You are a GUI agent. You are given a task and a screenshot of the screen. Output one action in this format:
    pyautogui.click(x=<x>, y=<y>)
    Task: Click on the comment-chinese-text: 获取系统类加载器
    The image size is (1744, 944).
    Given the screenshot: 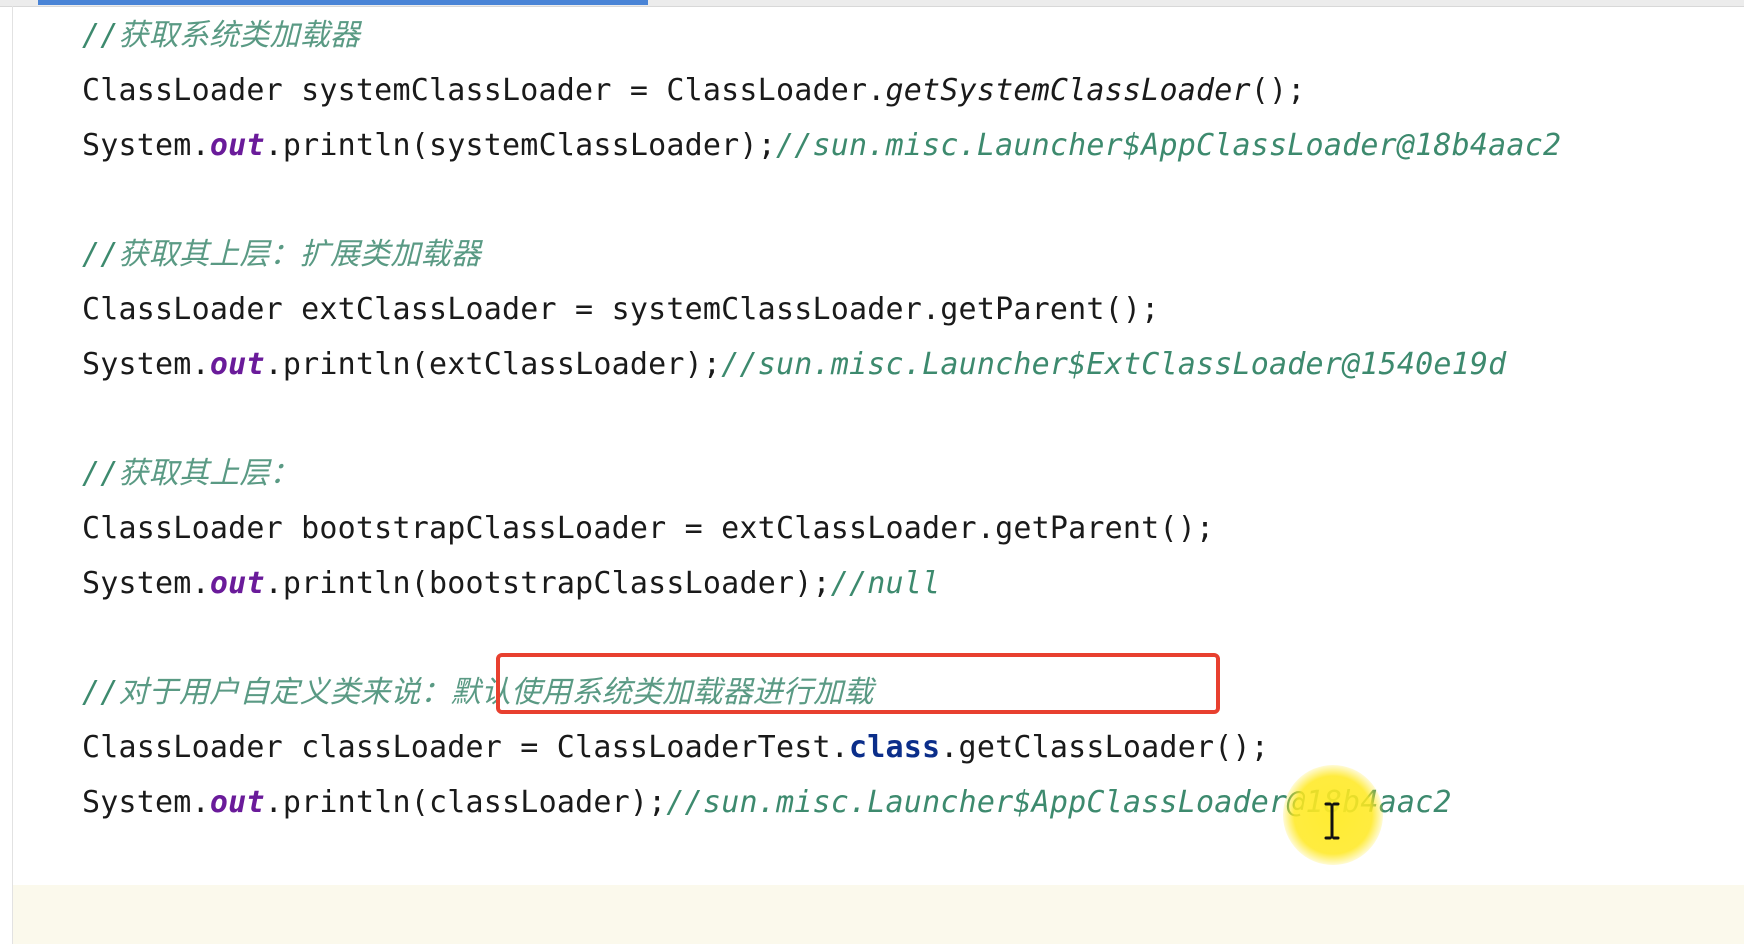 What is the action you would take?
    pyautogui.click(x=239, y=35)
    